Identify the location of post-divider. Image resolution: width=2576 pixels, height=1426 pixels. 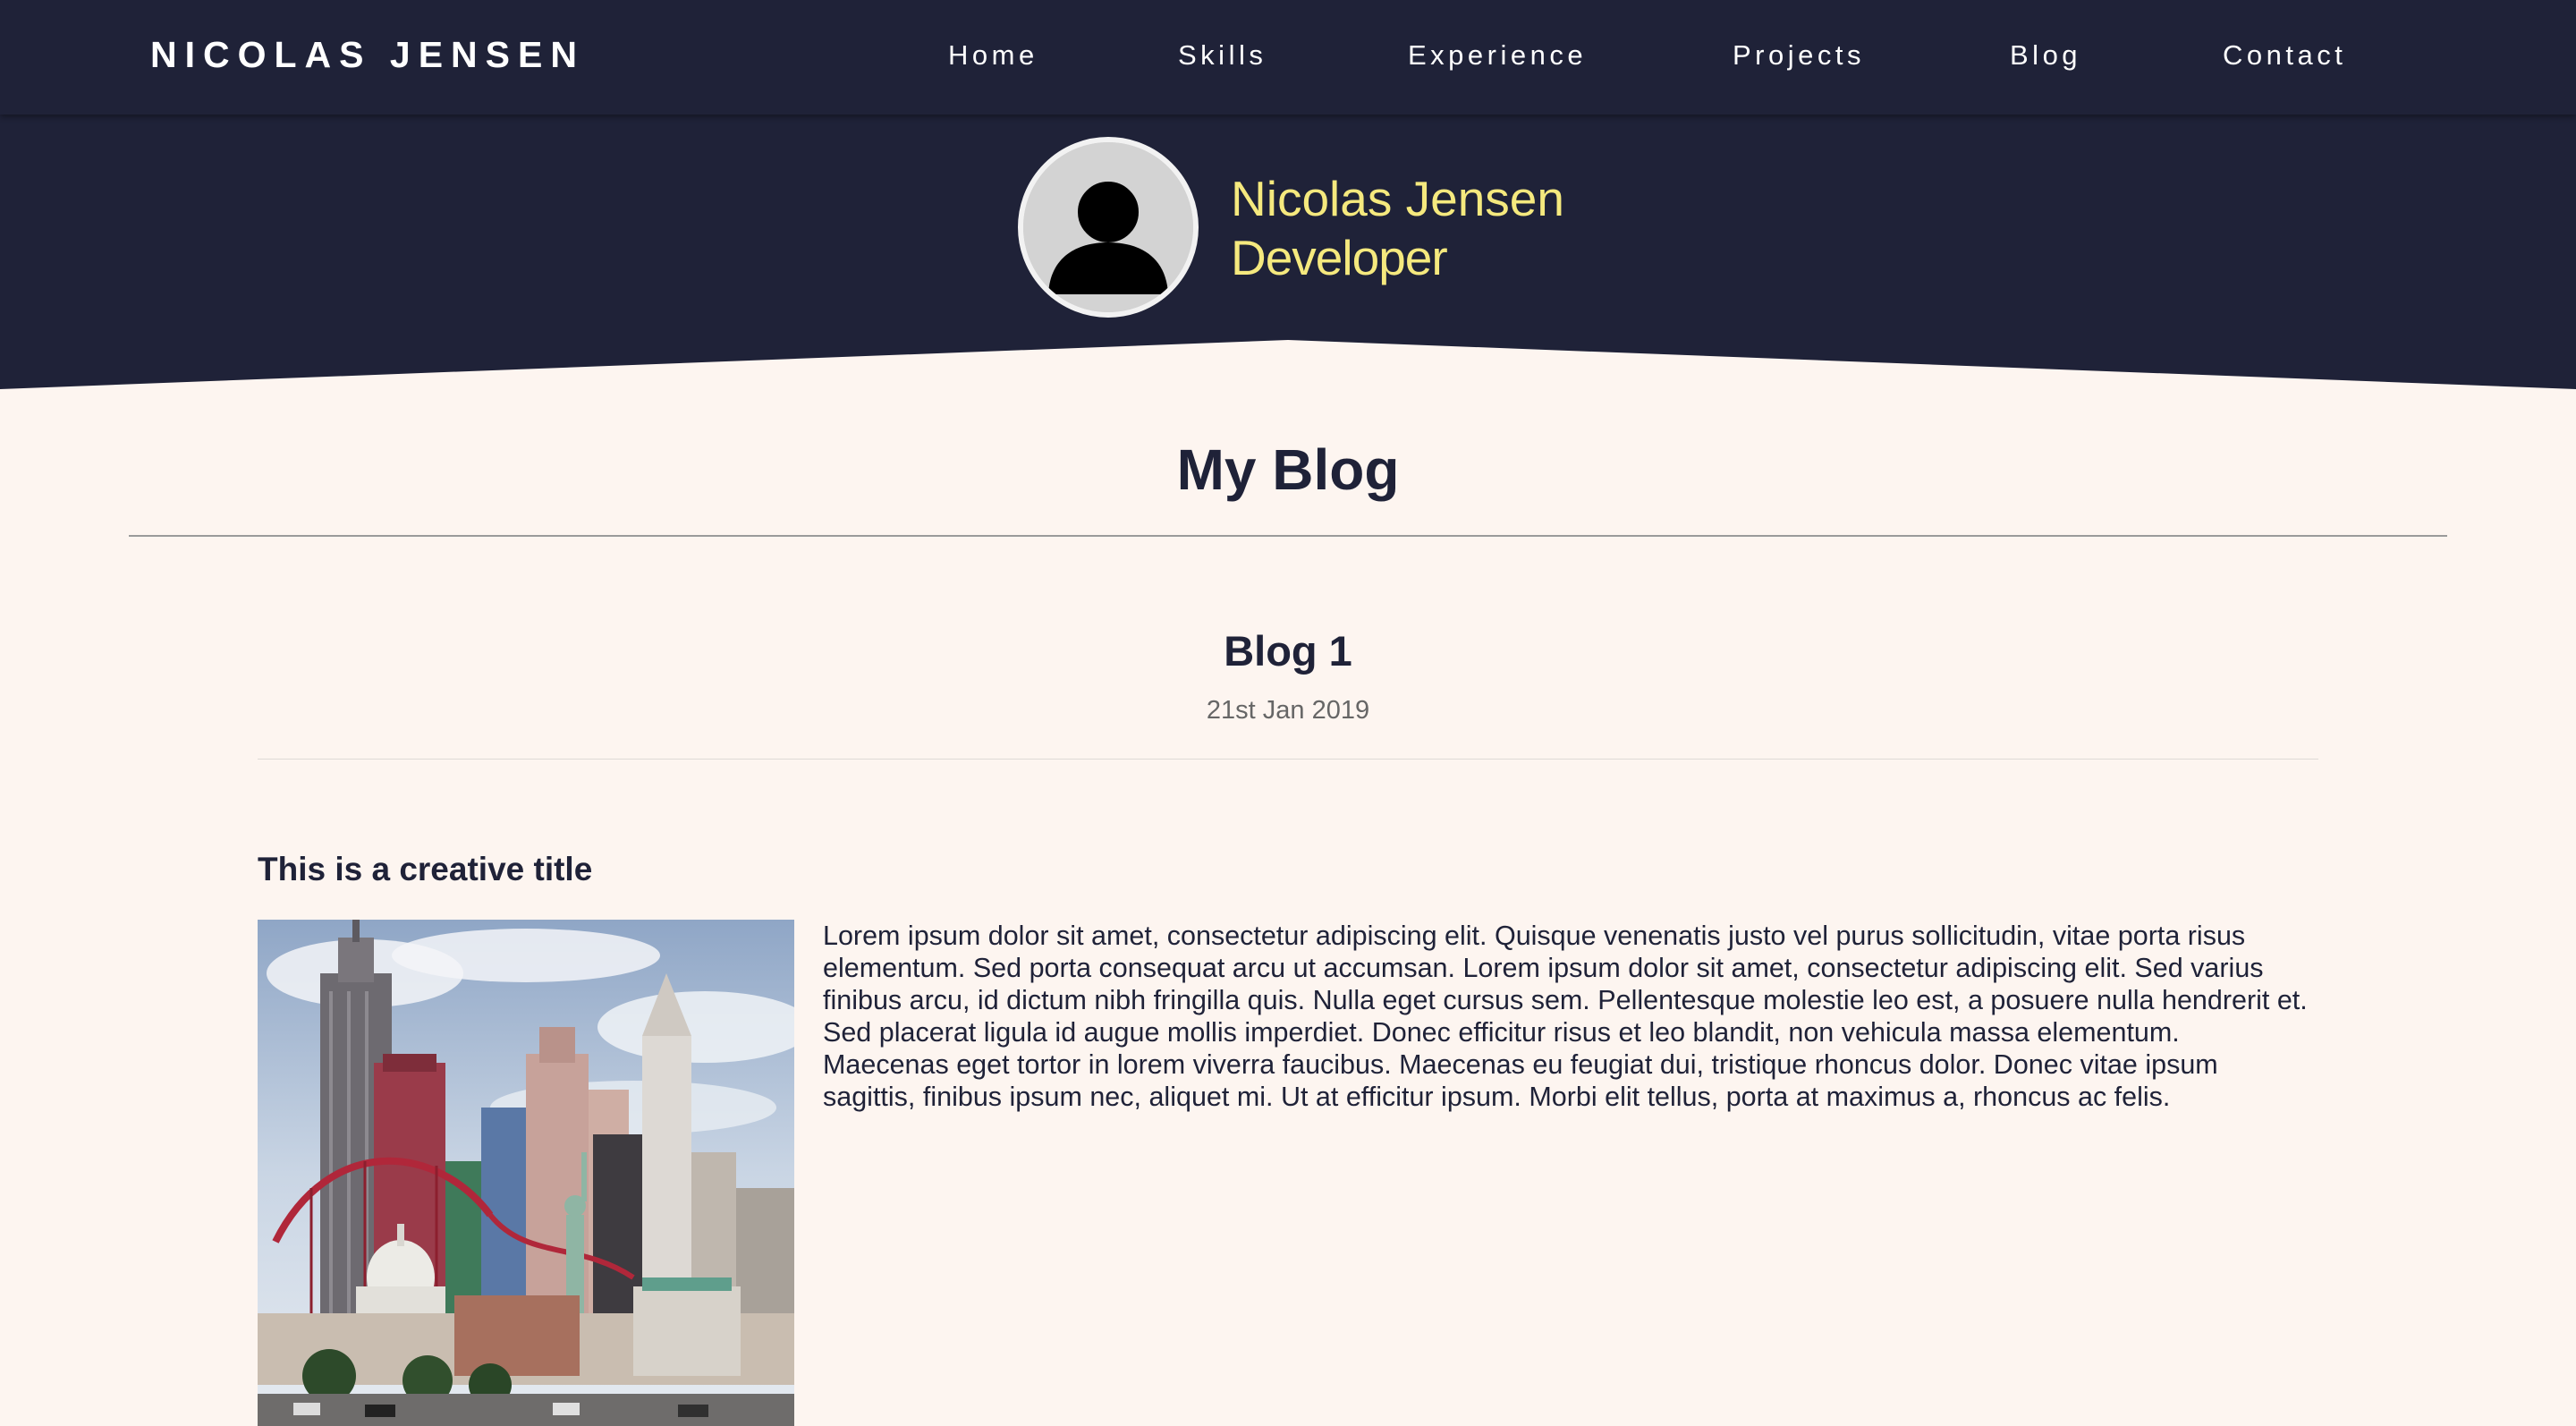
(1288, 760).